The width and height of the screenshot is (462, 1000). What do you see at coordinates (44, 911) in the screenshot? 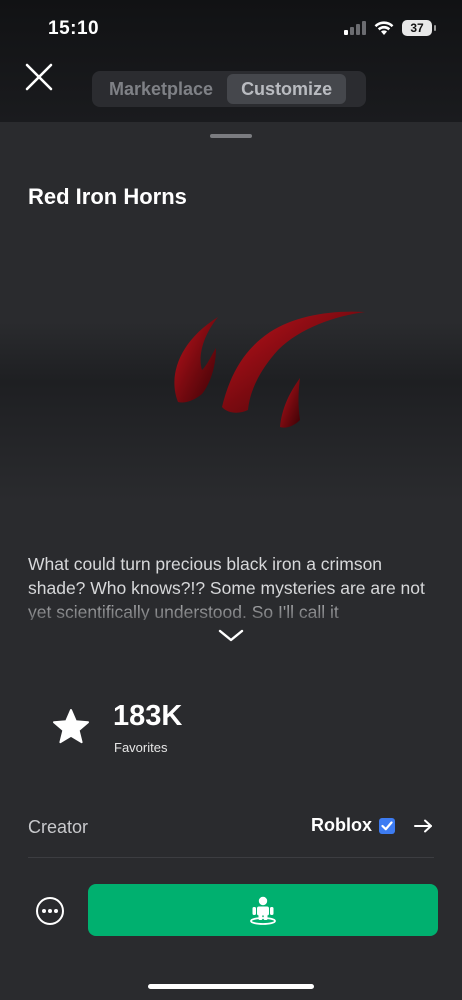
I see `more-icon` at bounding box center [44, 911].